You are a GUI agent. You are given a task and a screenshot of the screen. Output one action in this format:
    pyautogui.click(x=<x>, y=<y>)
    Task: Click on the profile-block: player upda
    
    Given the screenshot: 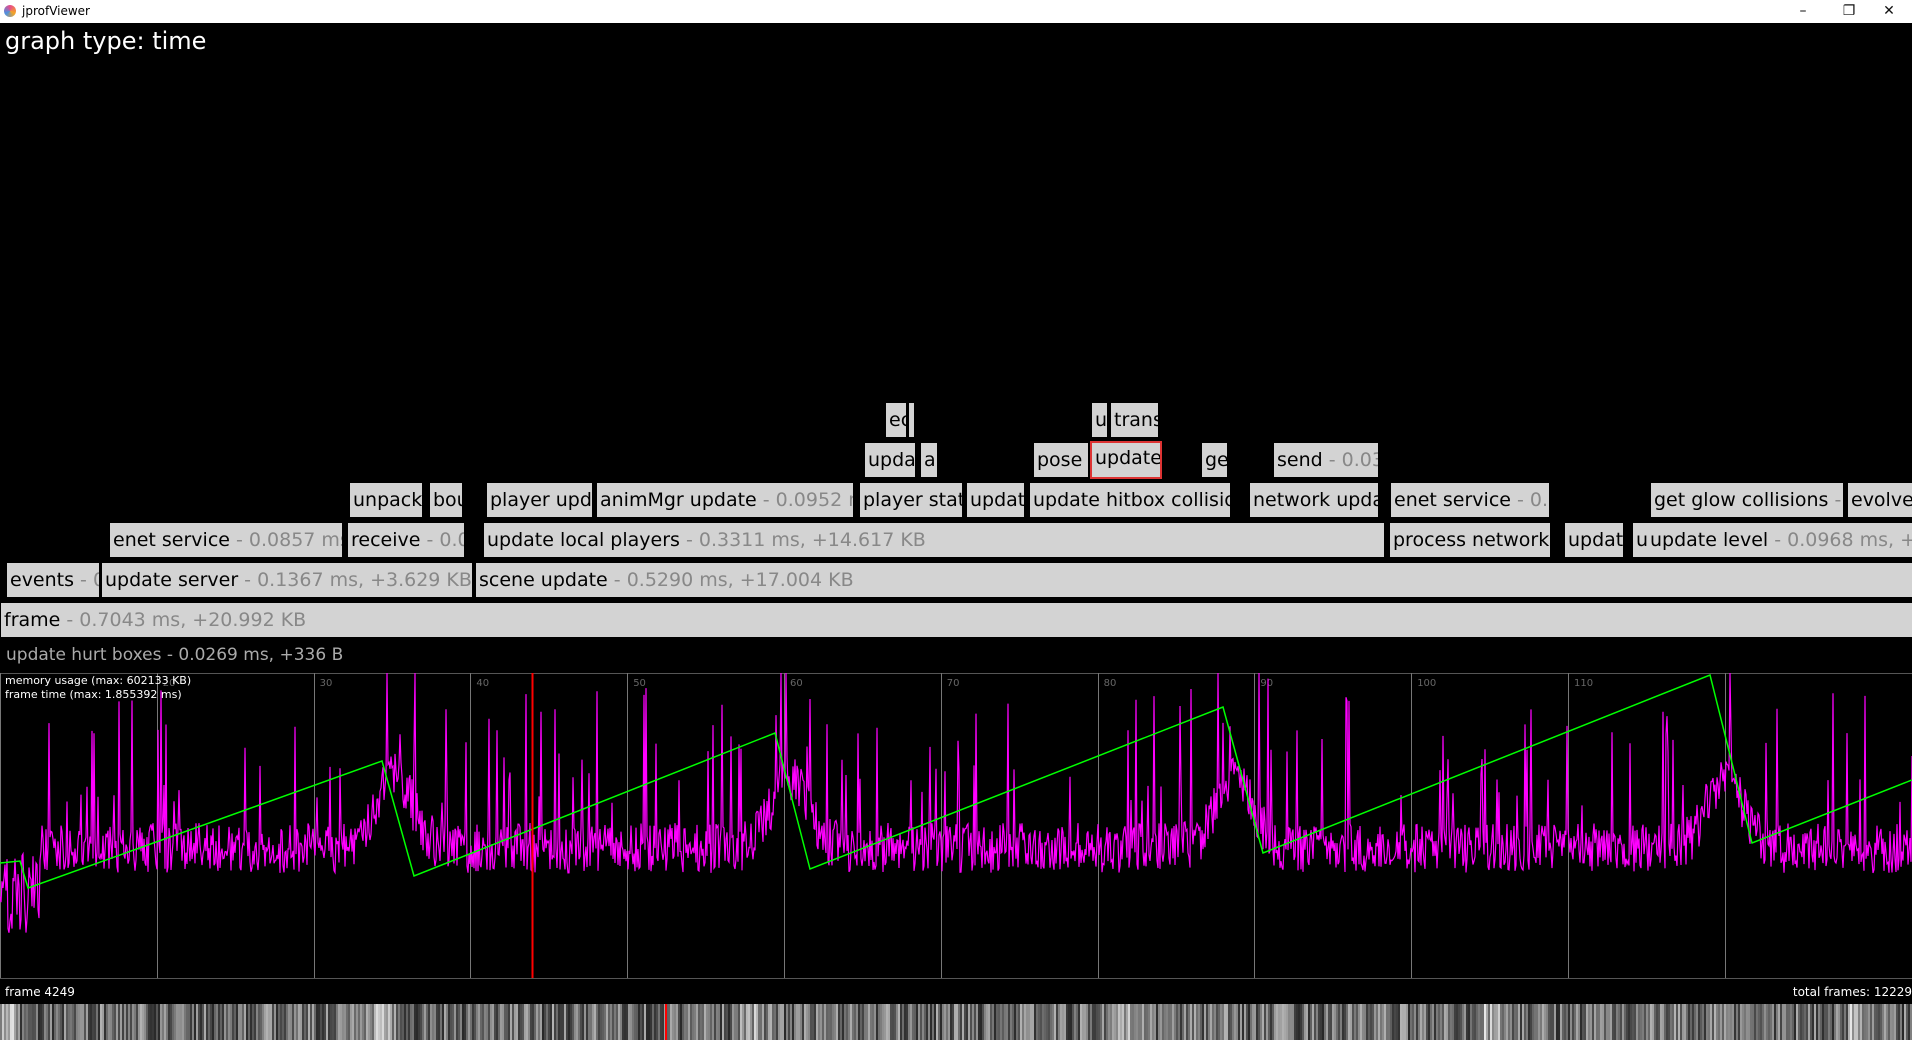 What is the action you would take?
    pyautogui.click(x=539, y=500)
    